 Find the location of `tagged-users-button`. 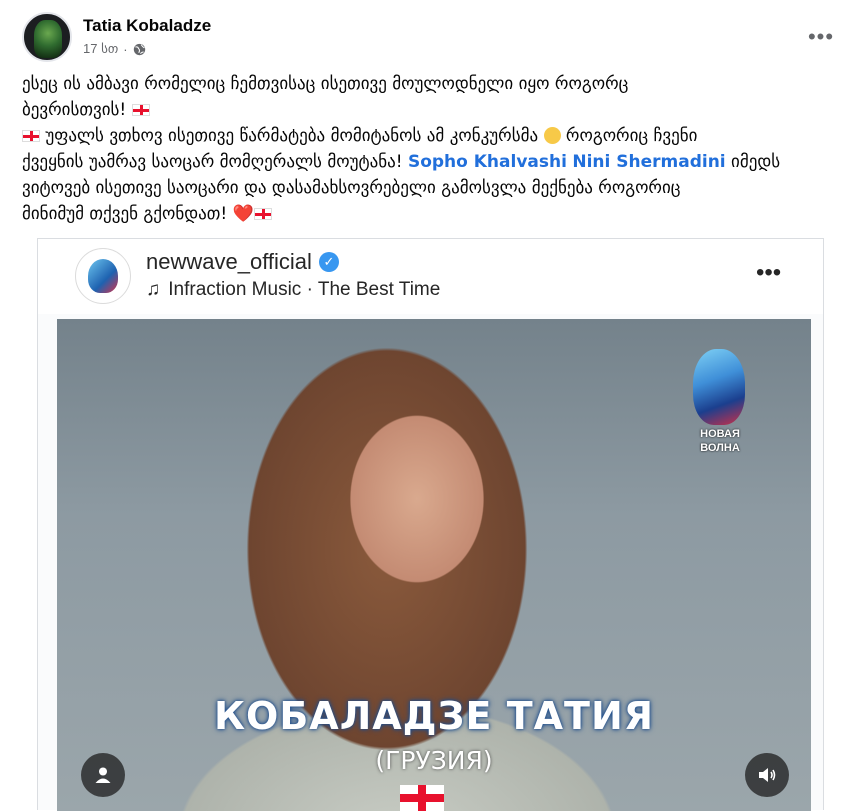

tagged-users-button is located at coordinates (103, 775).